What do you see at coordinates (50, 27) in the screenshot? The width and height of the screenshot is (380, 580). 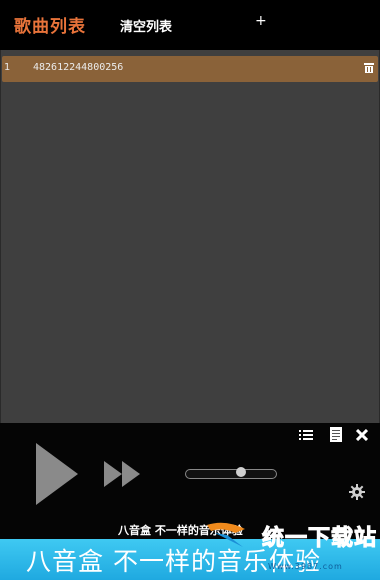 I see `playlist-title: 歌曲列表` at bounding box center [50, 27].